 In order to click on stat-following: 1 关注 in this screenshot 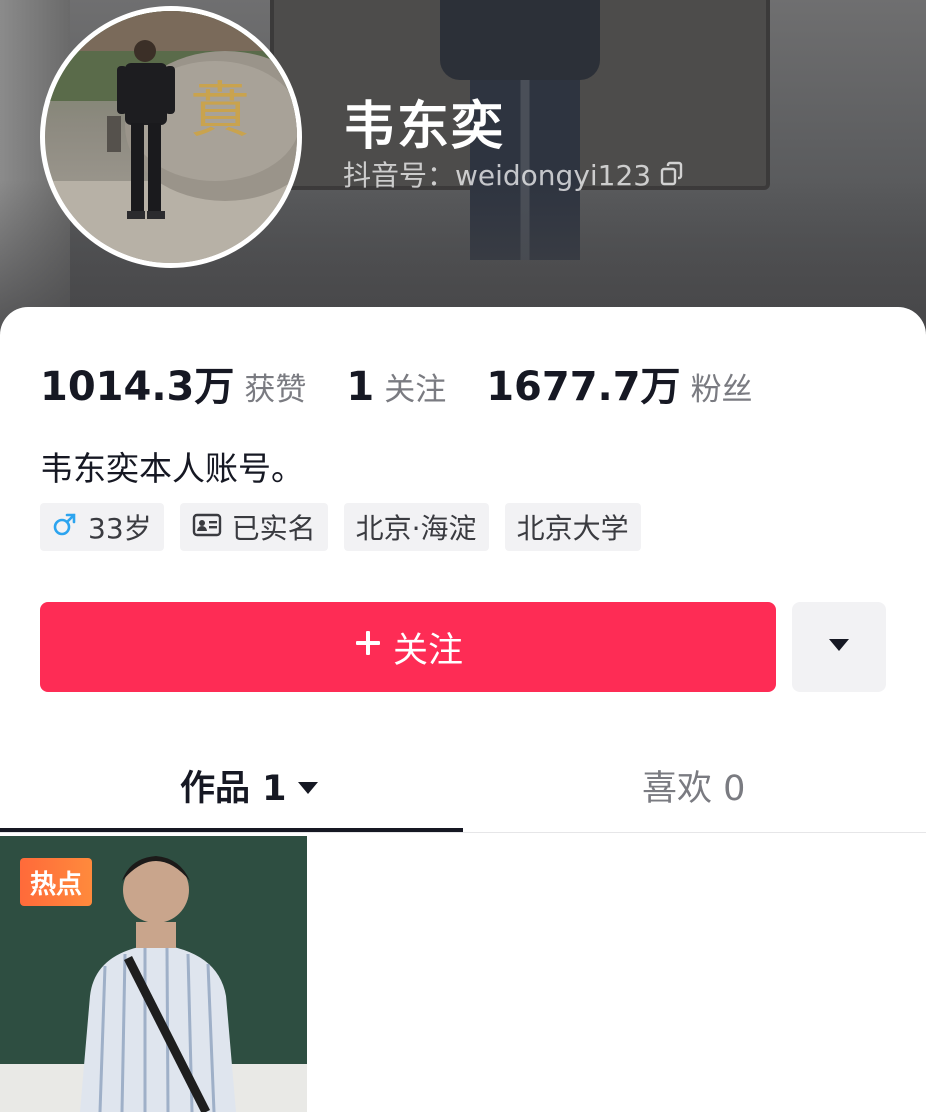, I will do `click(396, 387)`.